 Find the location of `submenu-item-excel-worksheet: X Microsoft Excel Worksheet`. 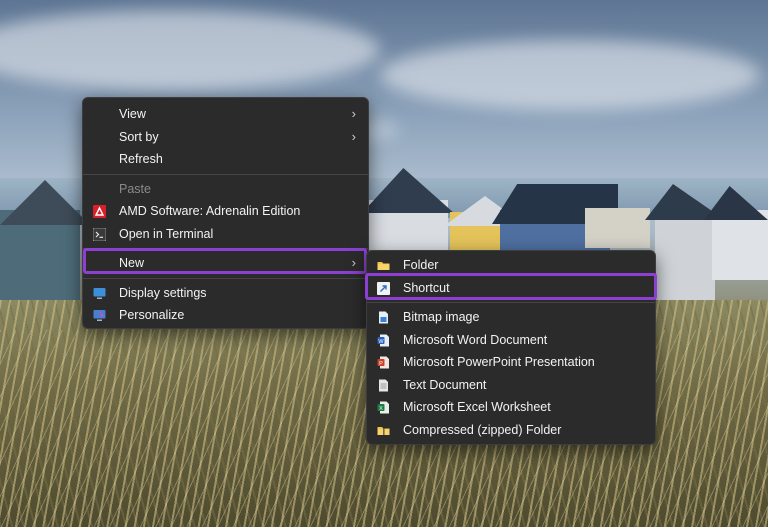

submenu-item-excel-worksheet: X Microsoft Excel Worksheet is located at coordinates (511, 407).